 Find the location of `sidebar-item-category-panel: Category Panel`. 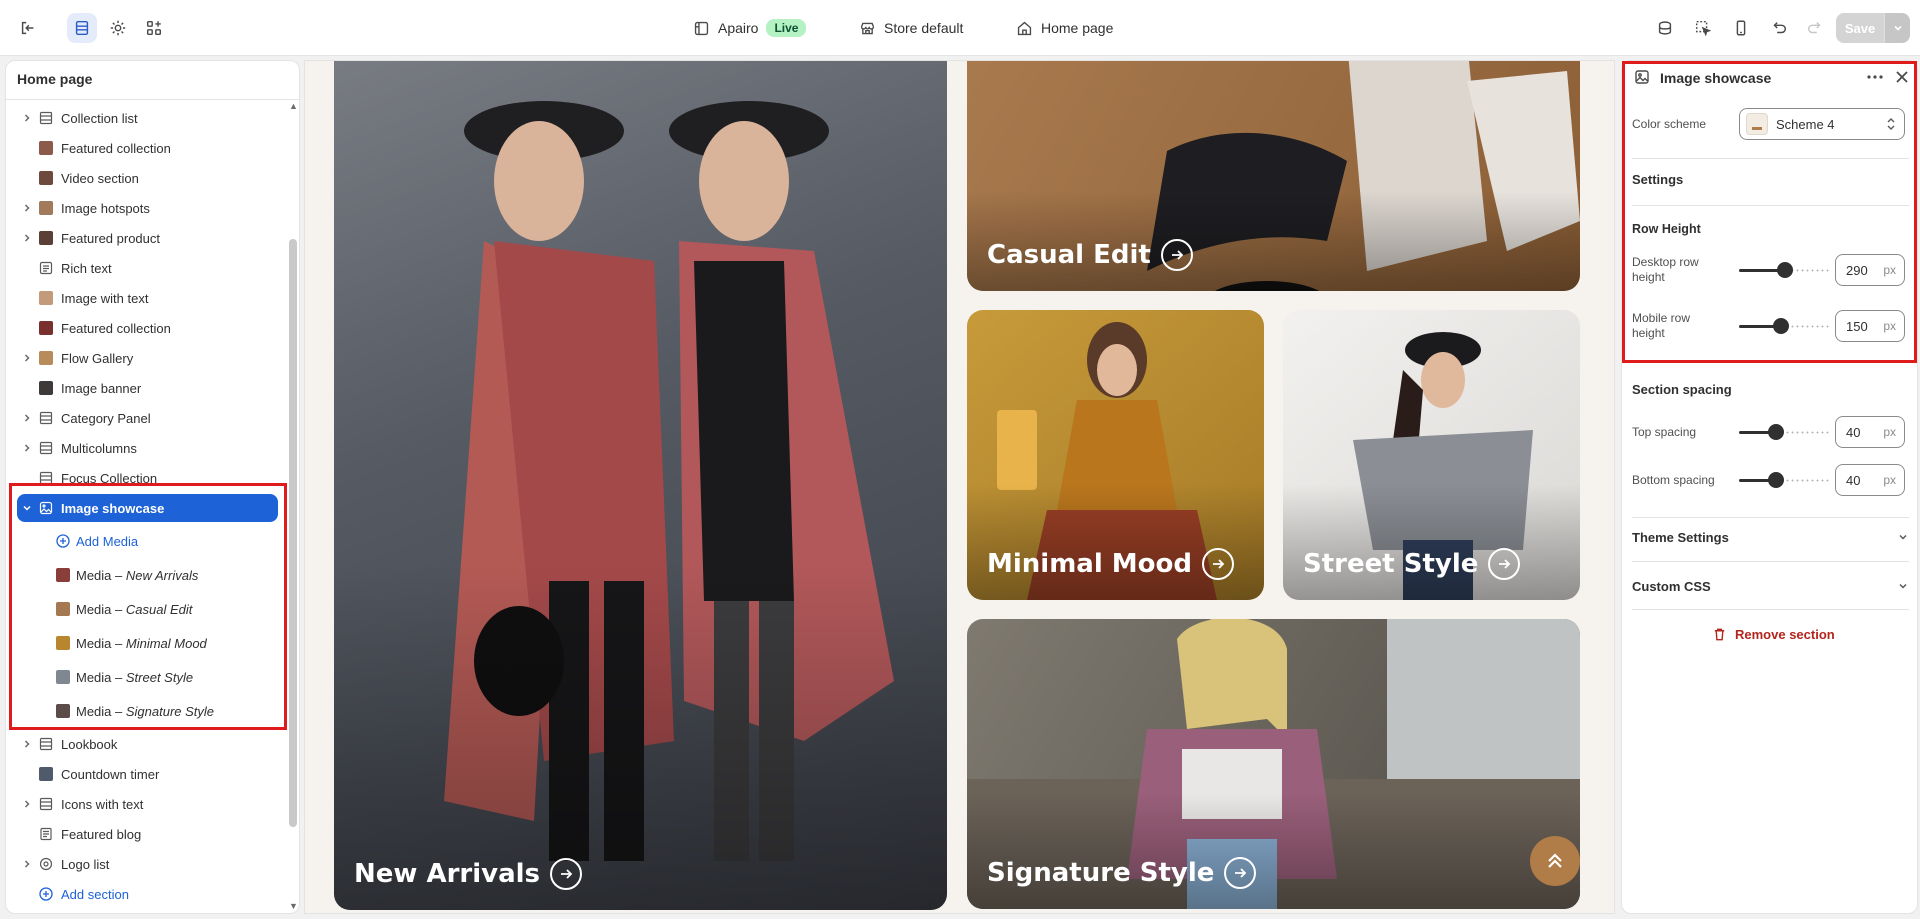

sidebar-item-category-panel: Category Panel is located at coordinates (142, 418).